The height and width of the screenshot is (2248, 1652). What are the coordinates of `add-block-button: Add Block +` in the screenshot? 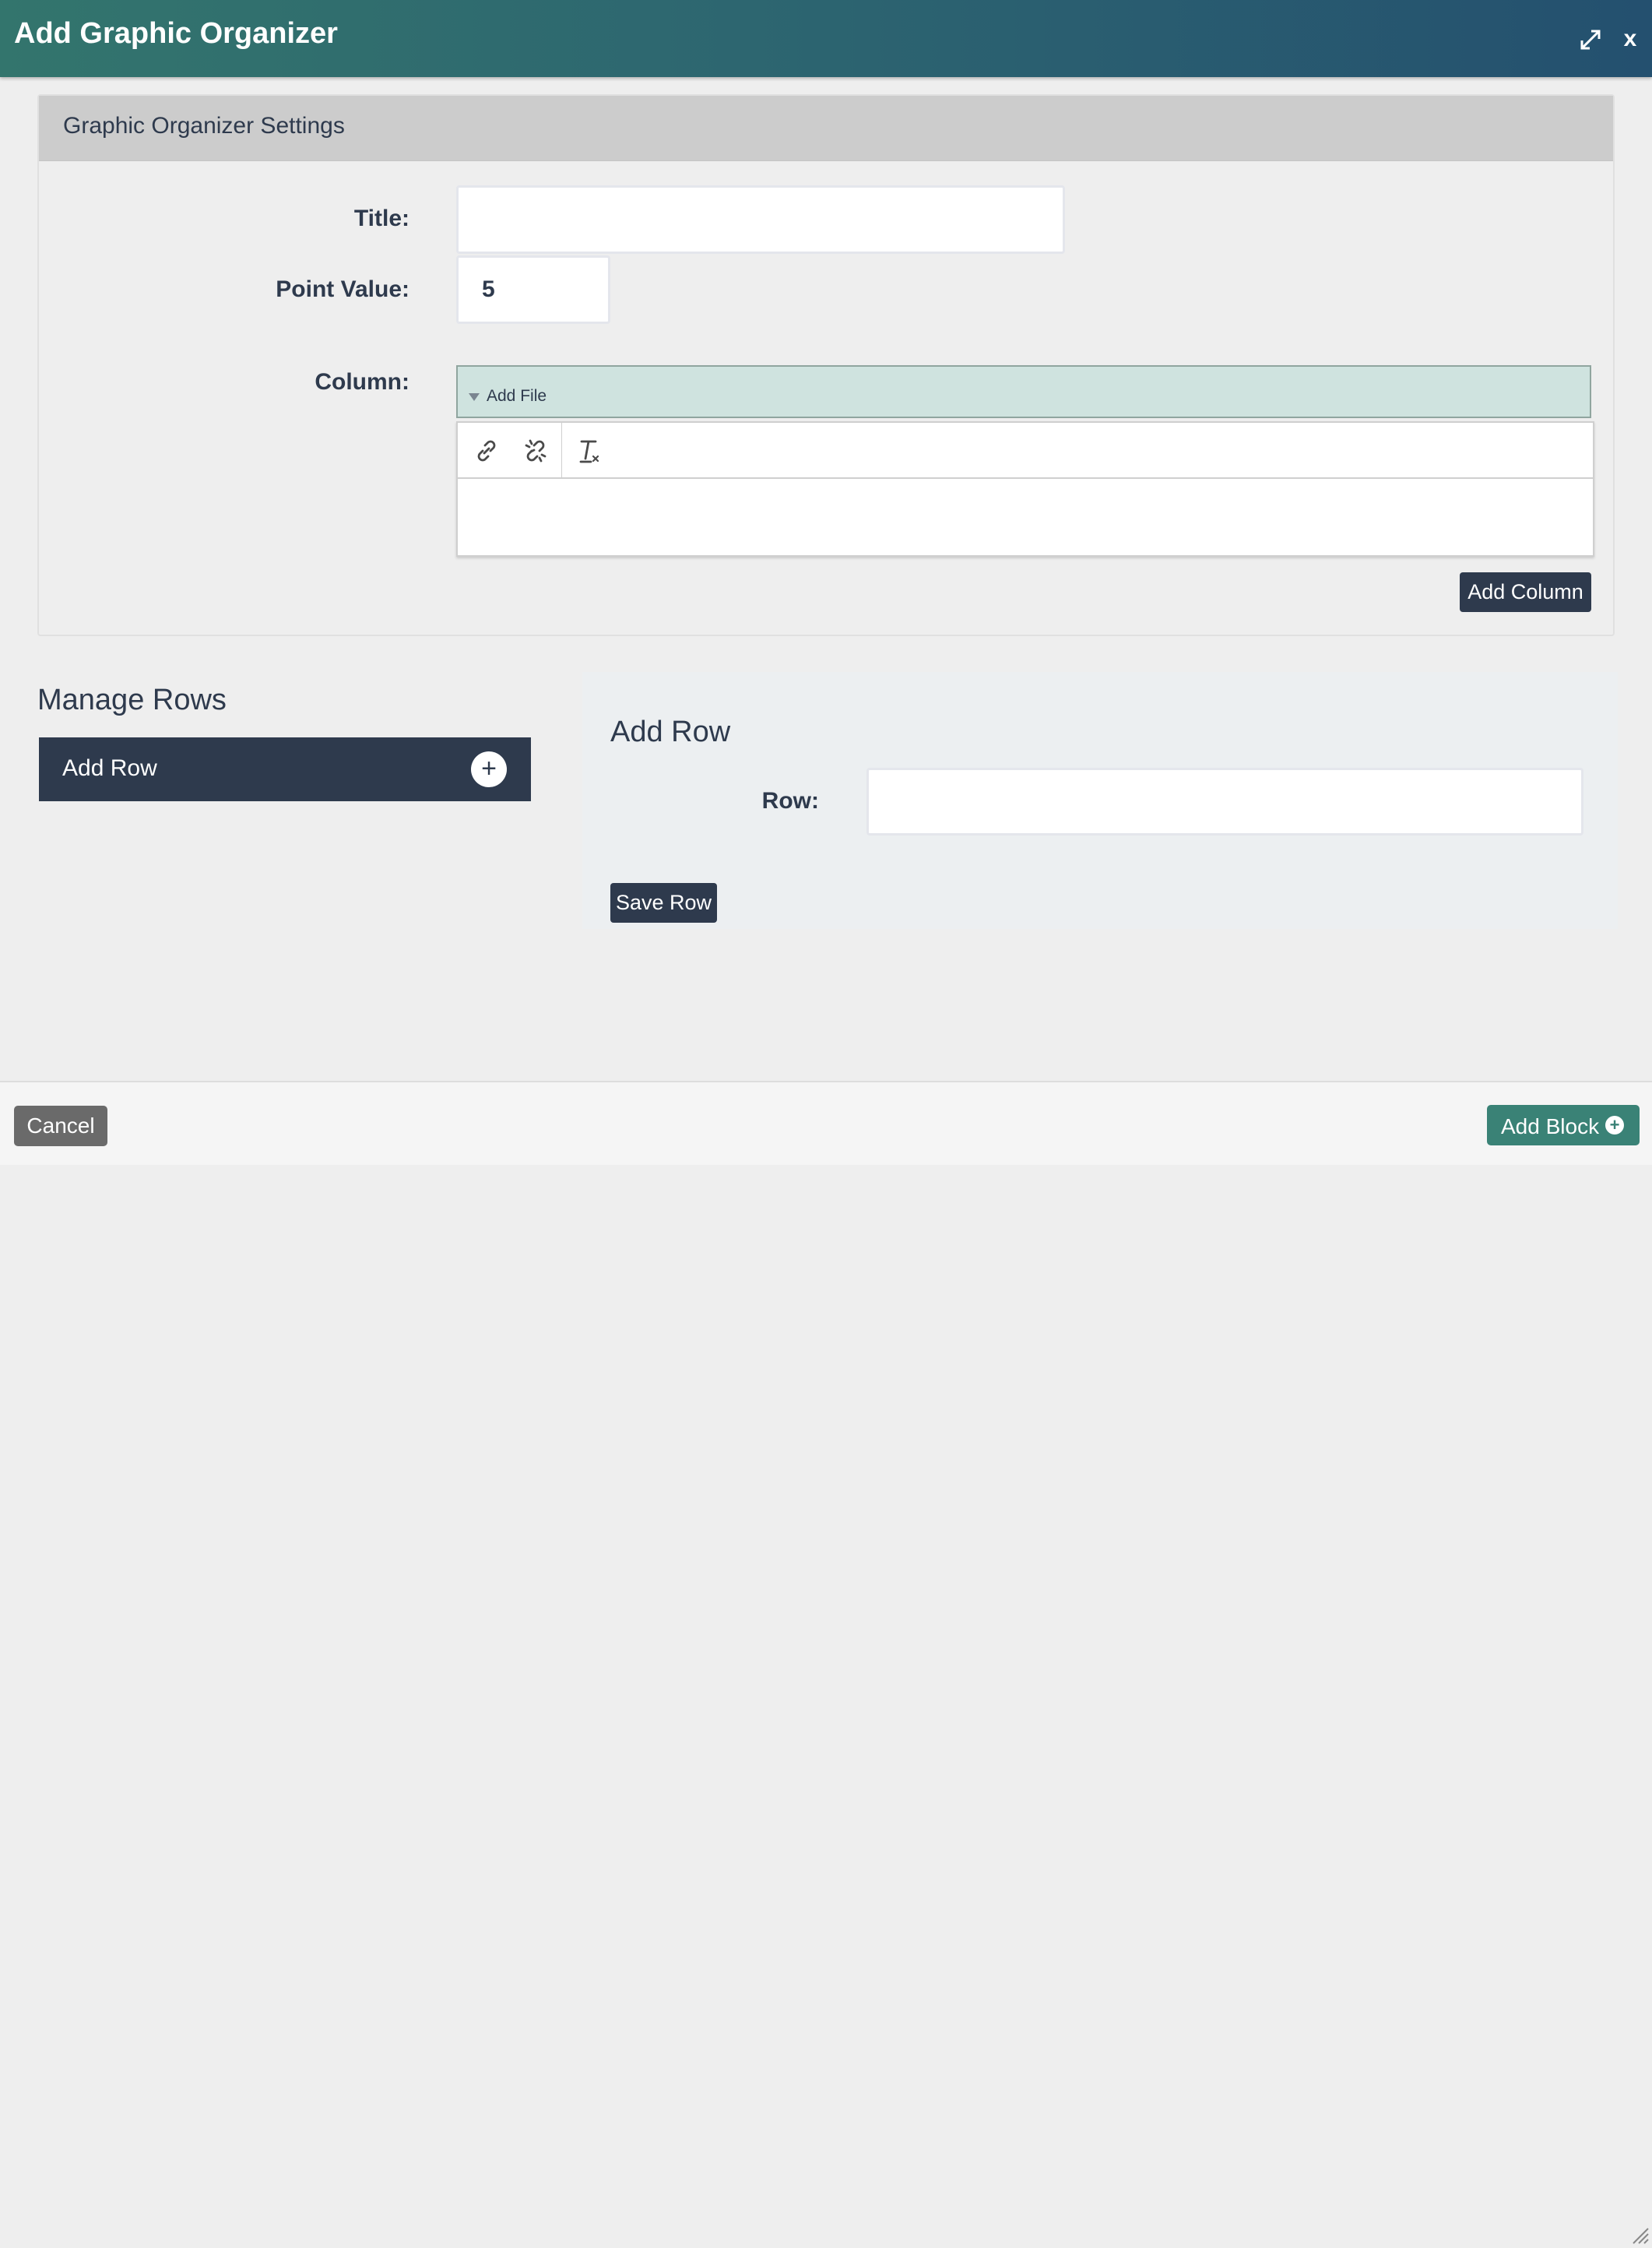 It's located at (1563, 1125).